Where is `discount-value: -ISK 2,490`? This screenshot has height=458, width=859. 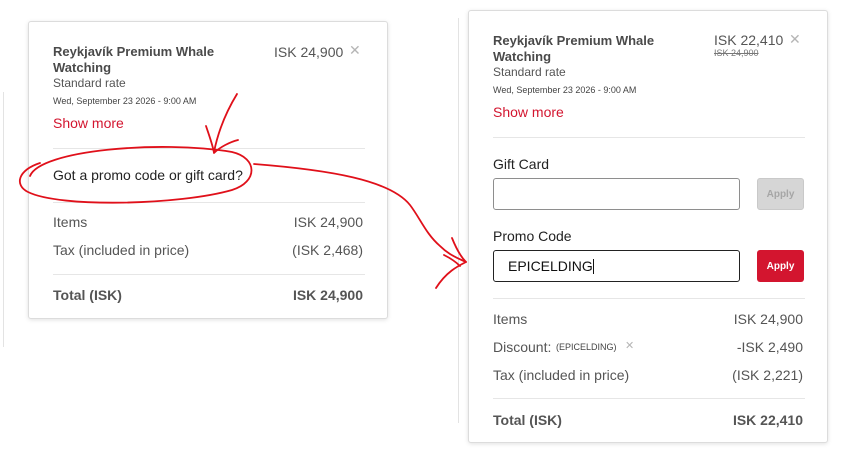 discount-value: -ISK 2,490 is located at coordinates (769, 347).